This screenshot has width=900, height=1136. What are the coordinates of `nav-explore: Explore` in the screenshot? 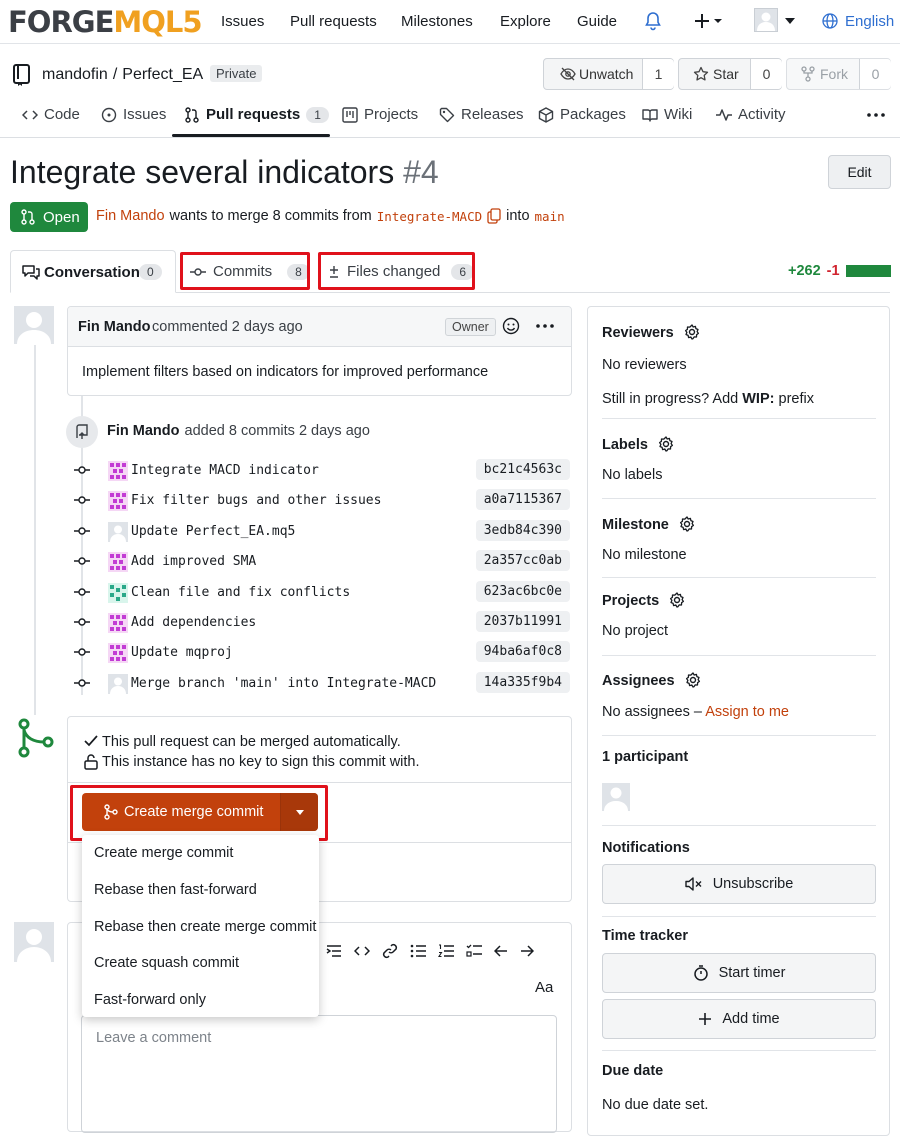 It's located at (525, 21).